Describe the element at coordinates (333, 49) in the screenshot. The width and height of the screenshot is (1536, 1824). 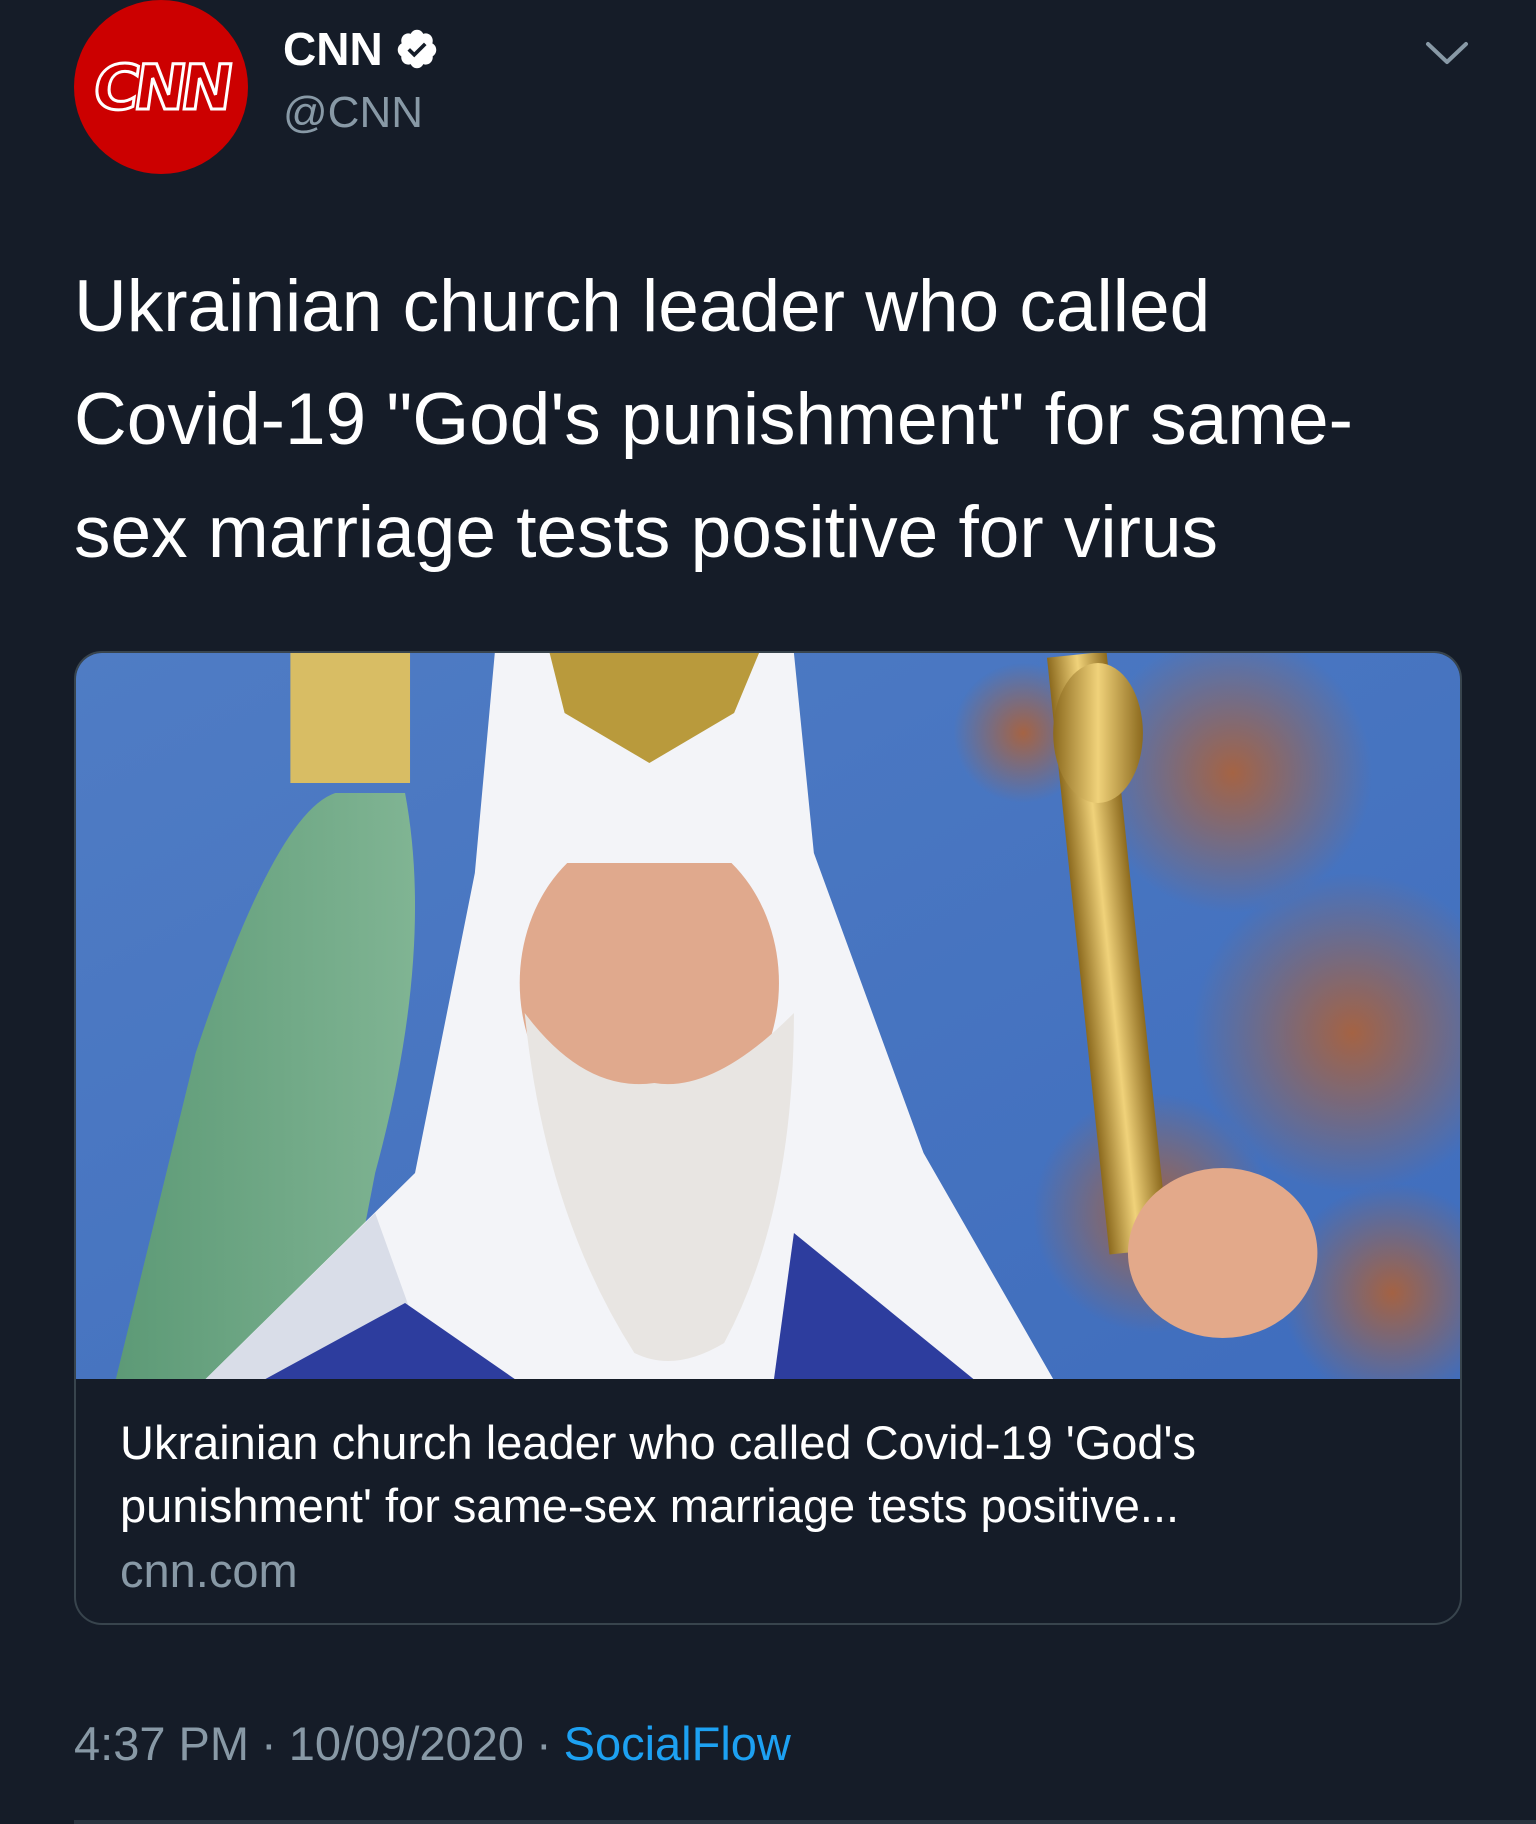
I see `display-name: CNN` at that location.